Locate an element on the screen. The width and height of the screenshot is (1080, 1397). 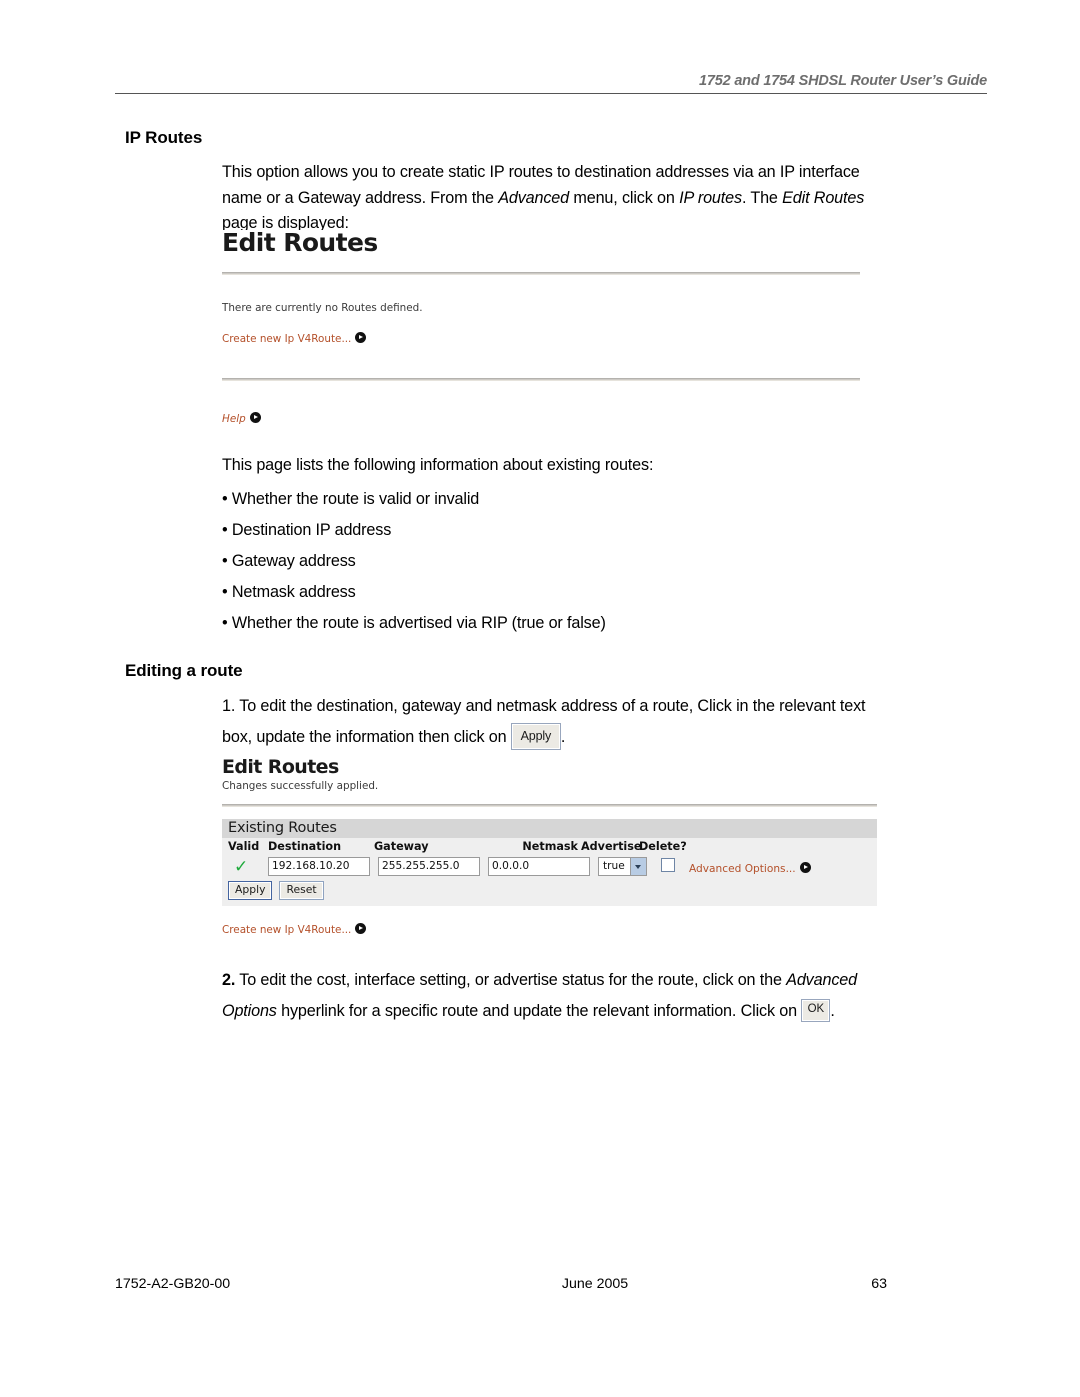
list-item: • Netmask address is located at coordinates (289, 592).